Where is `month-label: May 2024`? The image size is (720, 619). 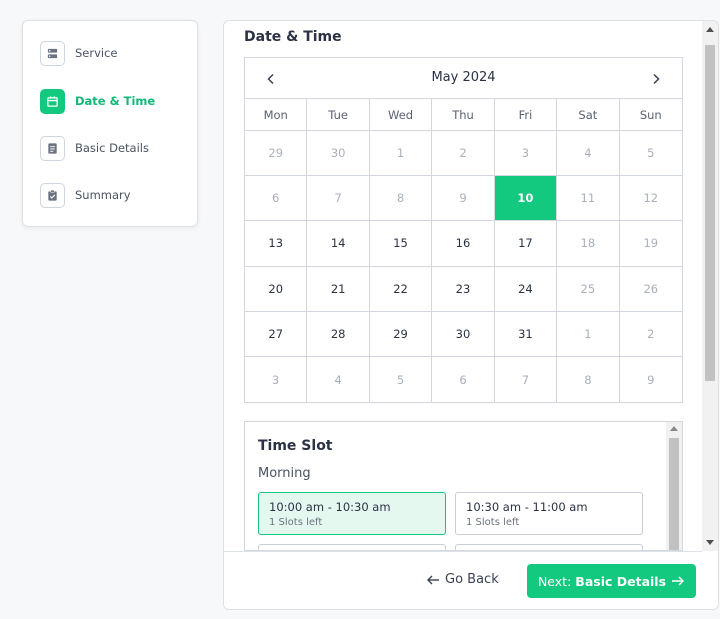 month-label: May 2024 is located at coordinates (463, 77).